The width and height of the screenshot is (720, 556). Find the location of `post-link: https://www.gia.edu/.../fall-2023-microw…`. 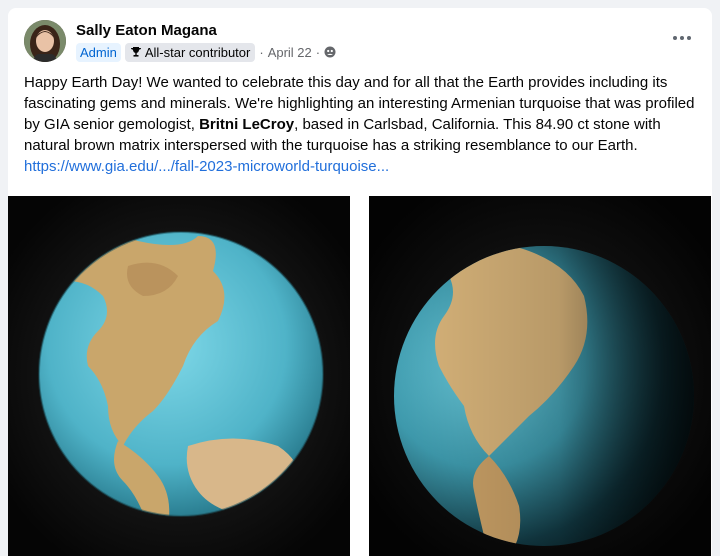

post-link: https://www.gia.edu/.../fall-2023-microw… is located at coordinates (206, 166).